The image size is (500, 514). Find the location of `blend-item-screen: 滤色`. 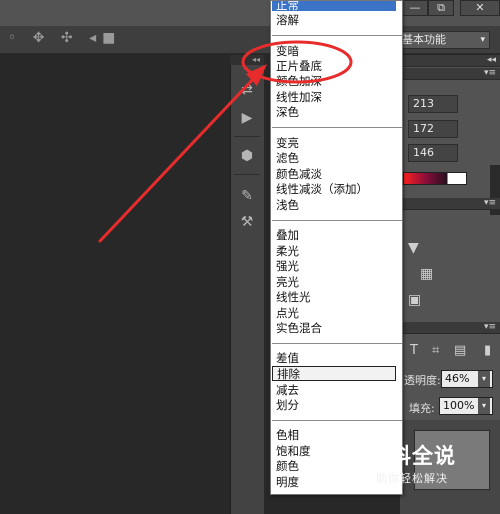

blend-item-screen: 滤色 is located at coordinates (338, 158).